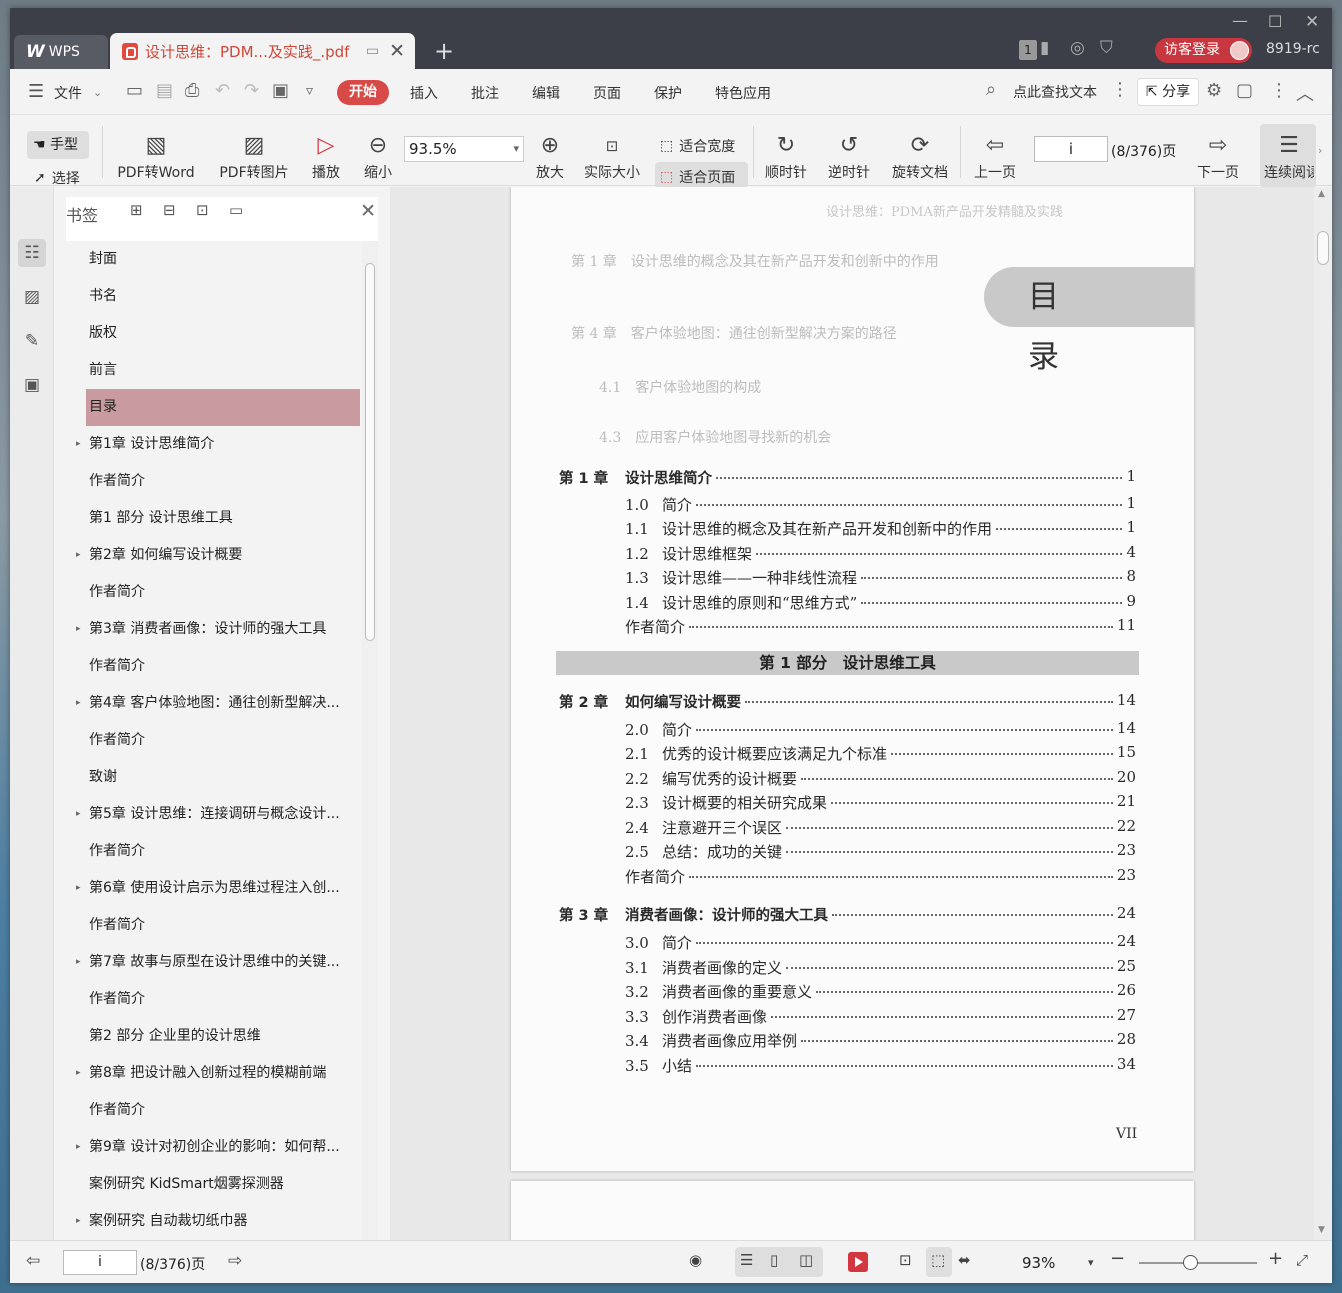 The image size is (1342, 1293). What do you see at coordinates (1240, 20) in the screenshot?
I see `minimize-icon: —` at bounding box center [1240, 20].